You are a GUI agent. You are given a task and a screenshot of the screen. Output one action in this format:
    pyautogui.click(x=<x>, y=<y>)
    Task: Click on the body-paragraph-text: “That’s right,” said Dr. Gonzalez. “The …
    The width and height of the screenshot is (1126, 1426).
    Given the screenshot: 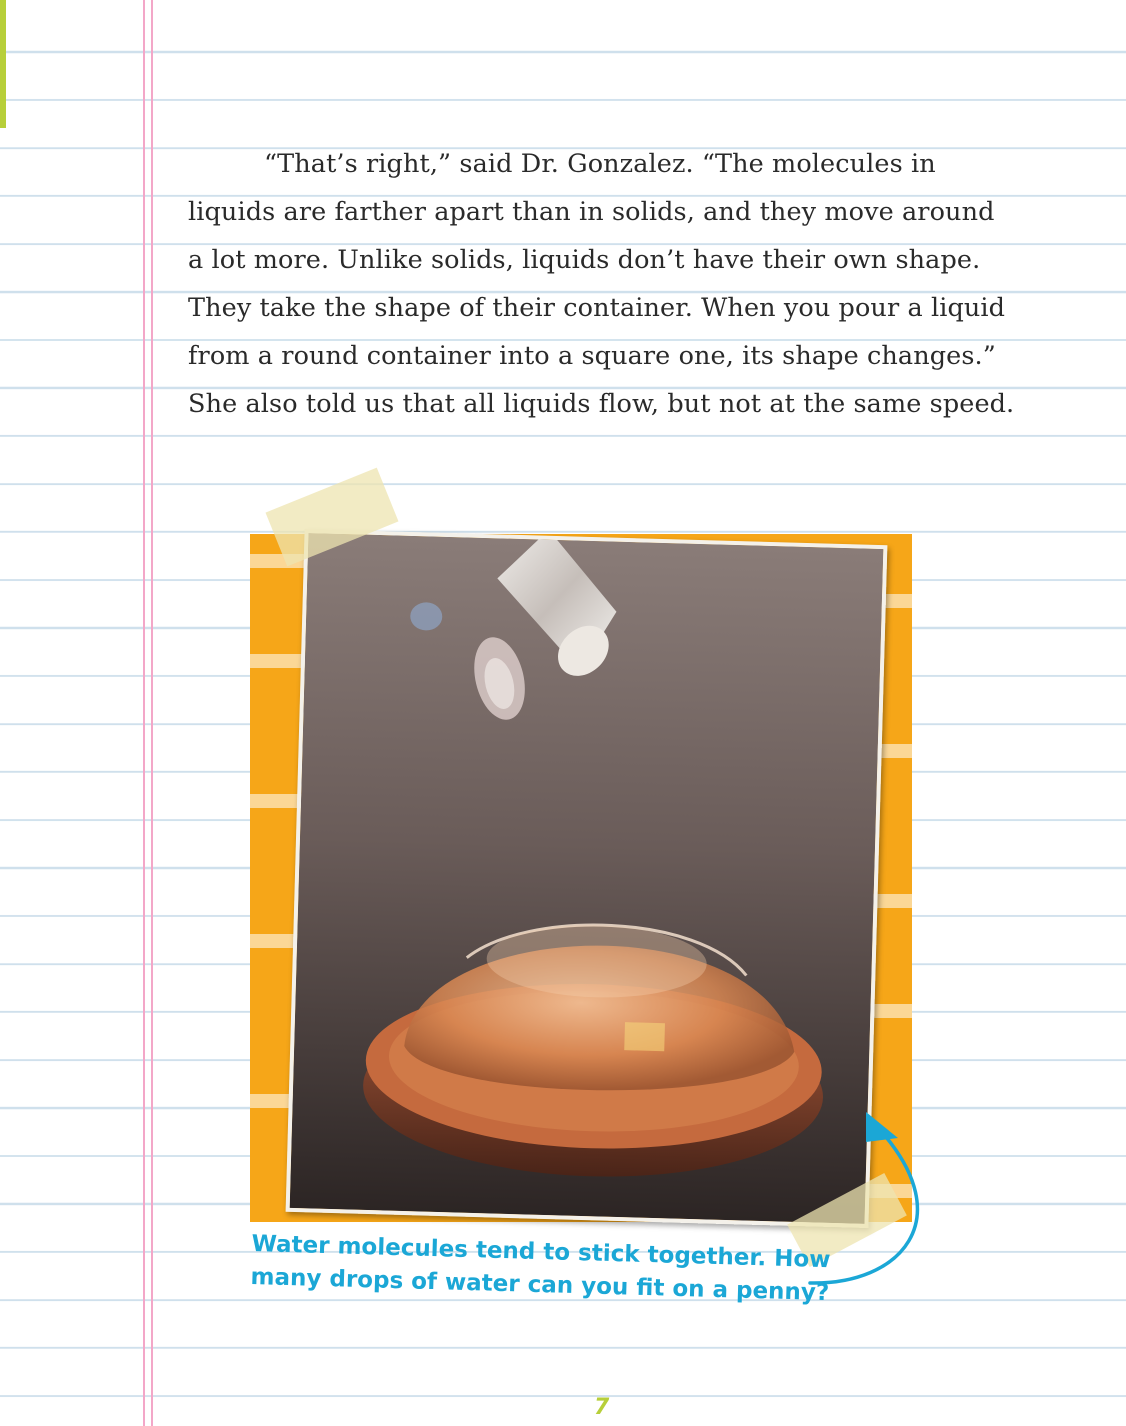 What is the action you would take?
    pyautogui.click(x=601, y=284)
    